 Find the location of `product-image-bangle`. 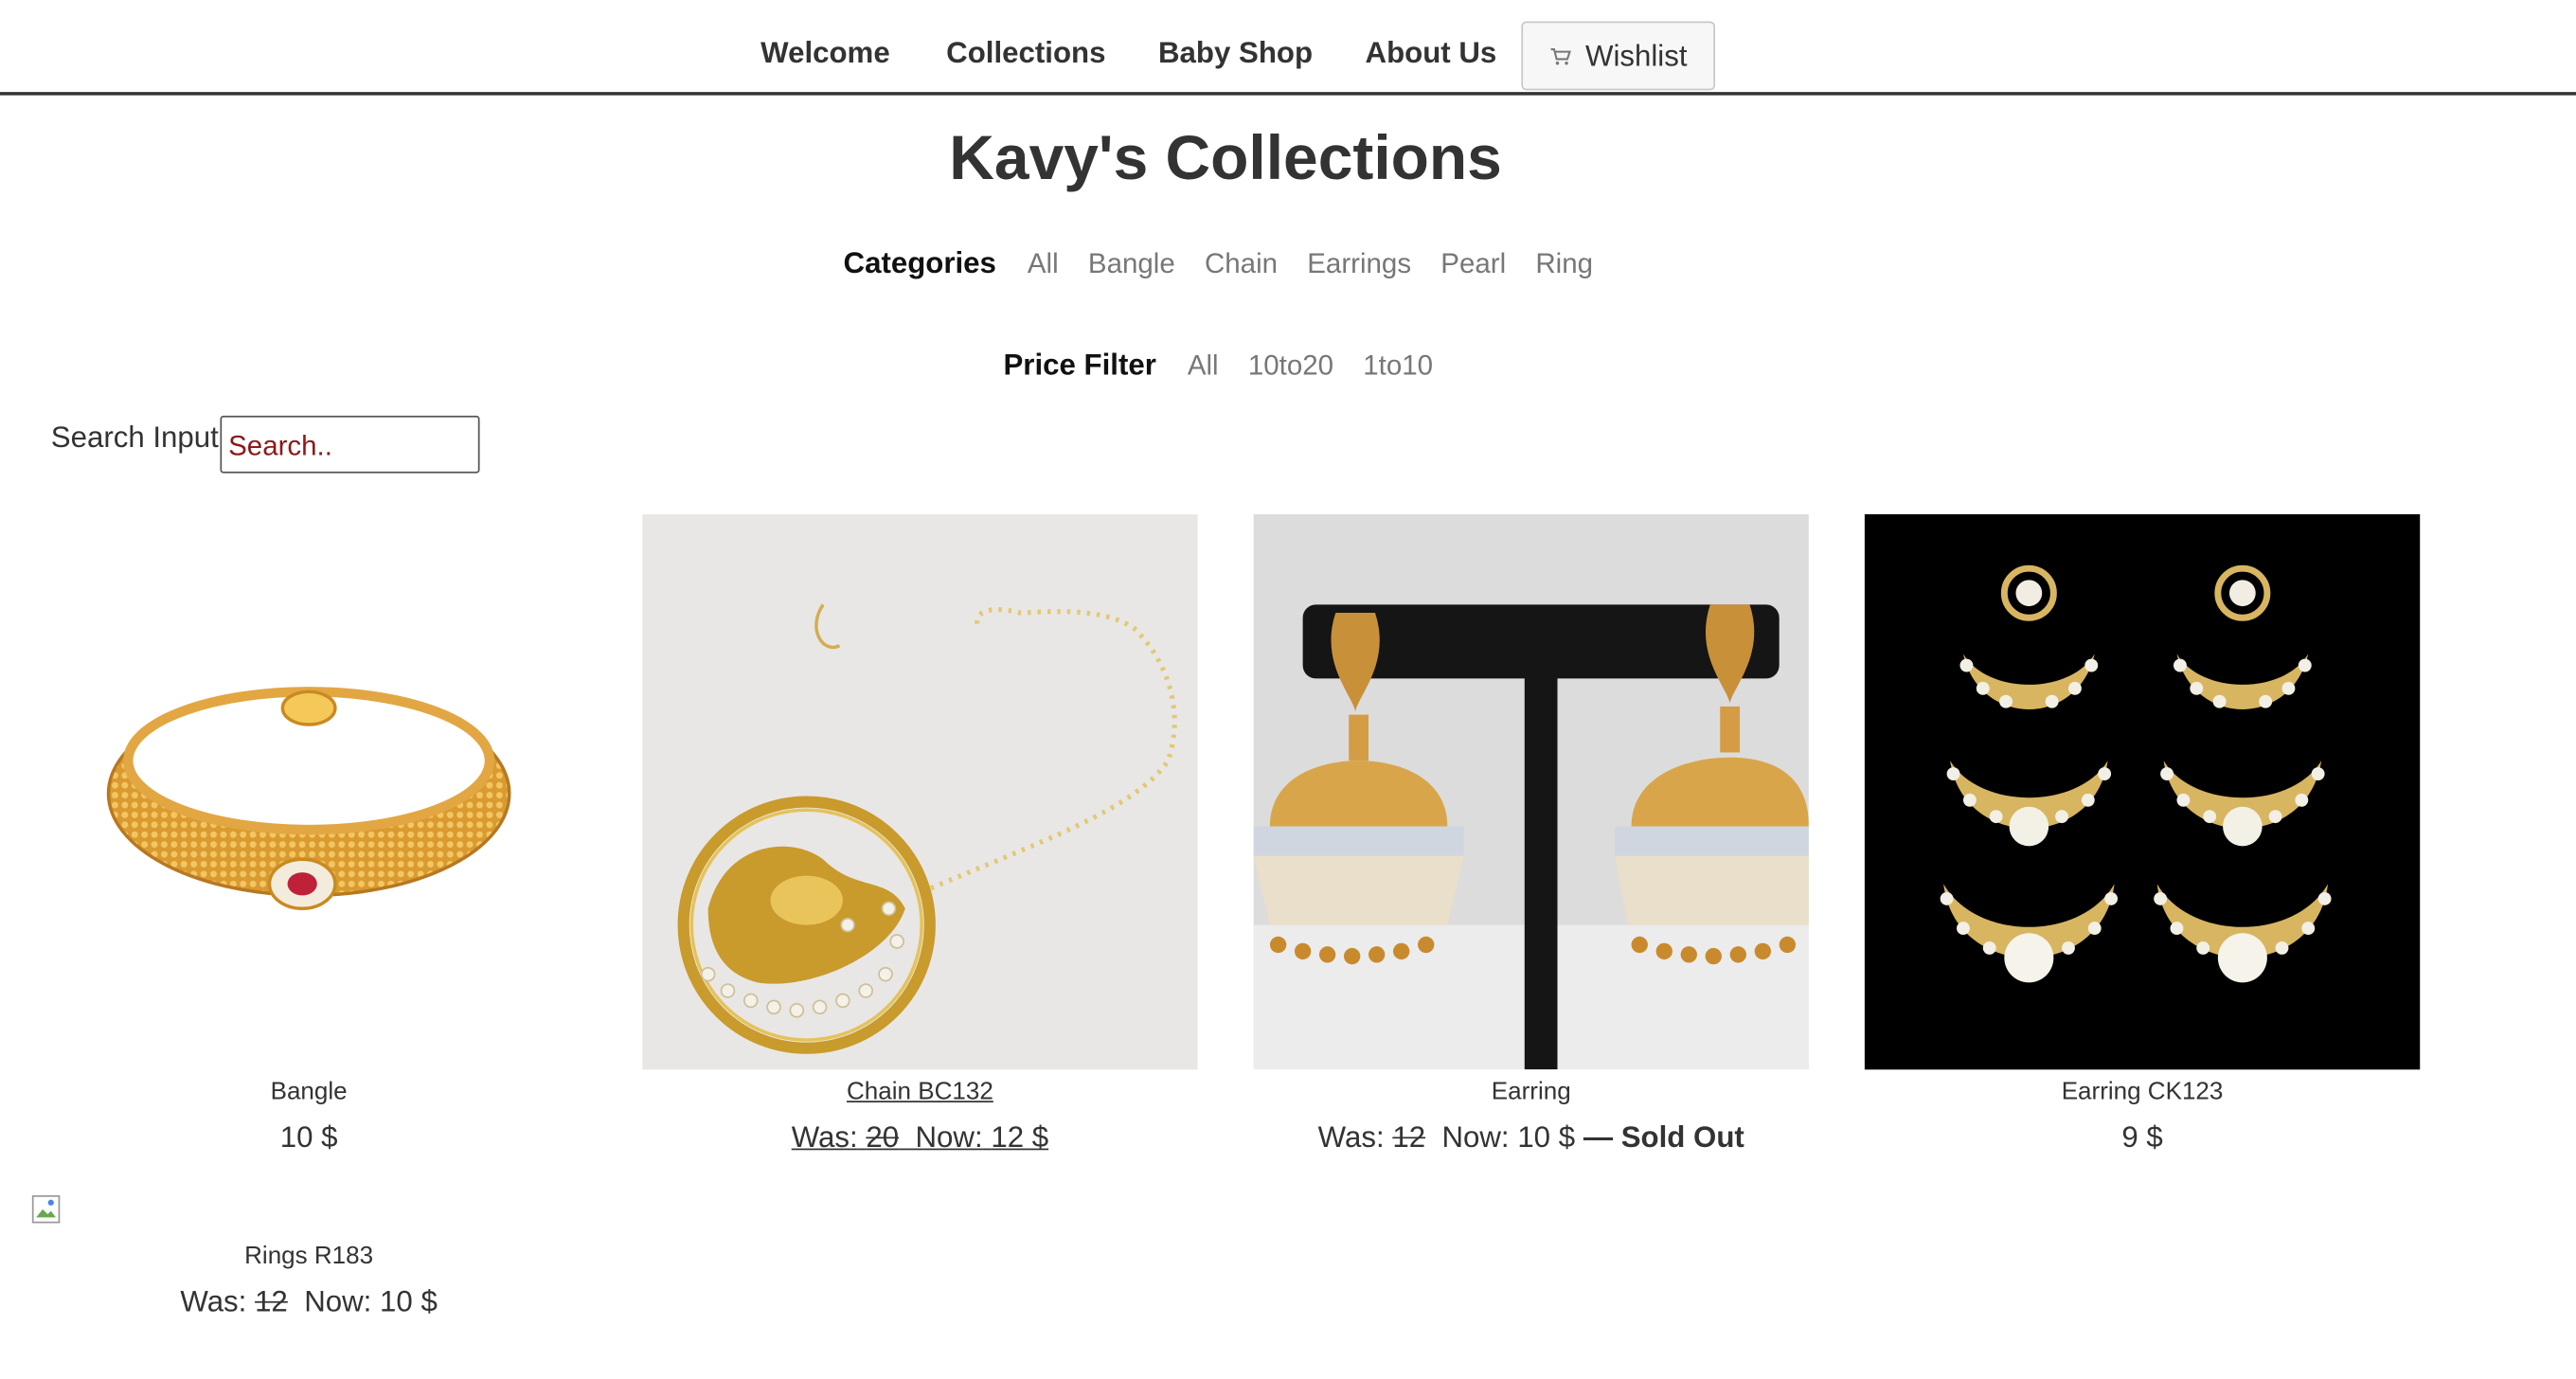

product-image-bangle is located at coordinates (308, 791).